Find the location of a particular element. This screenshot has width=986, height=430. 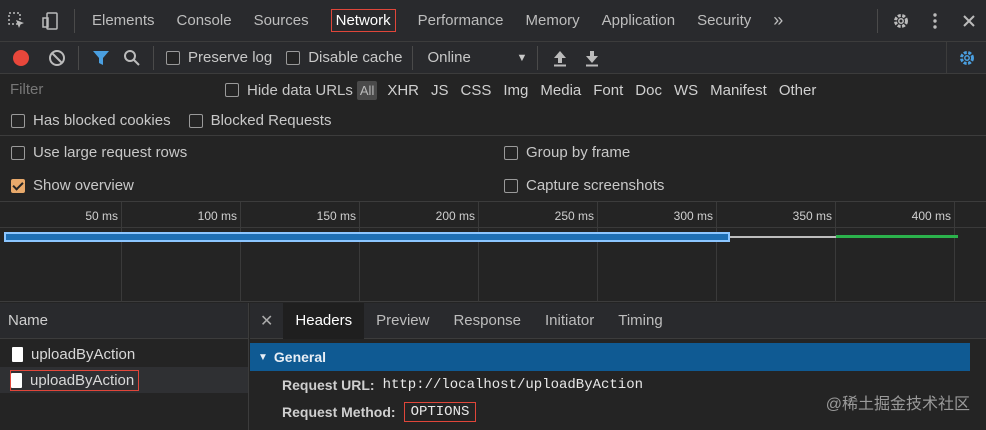

search-button is located at coordinates (132, 58).